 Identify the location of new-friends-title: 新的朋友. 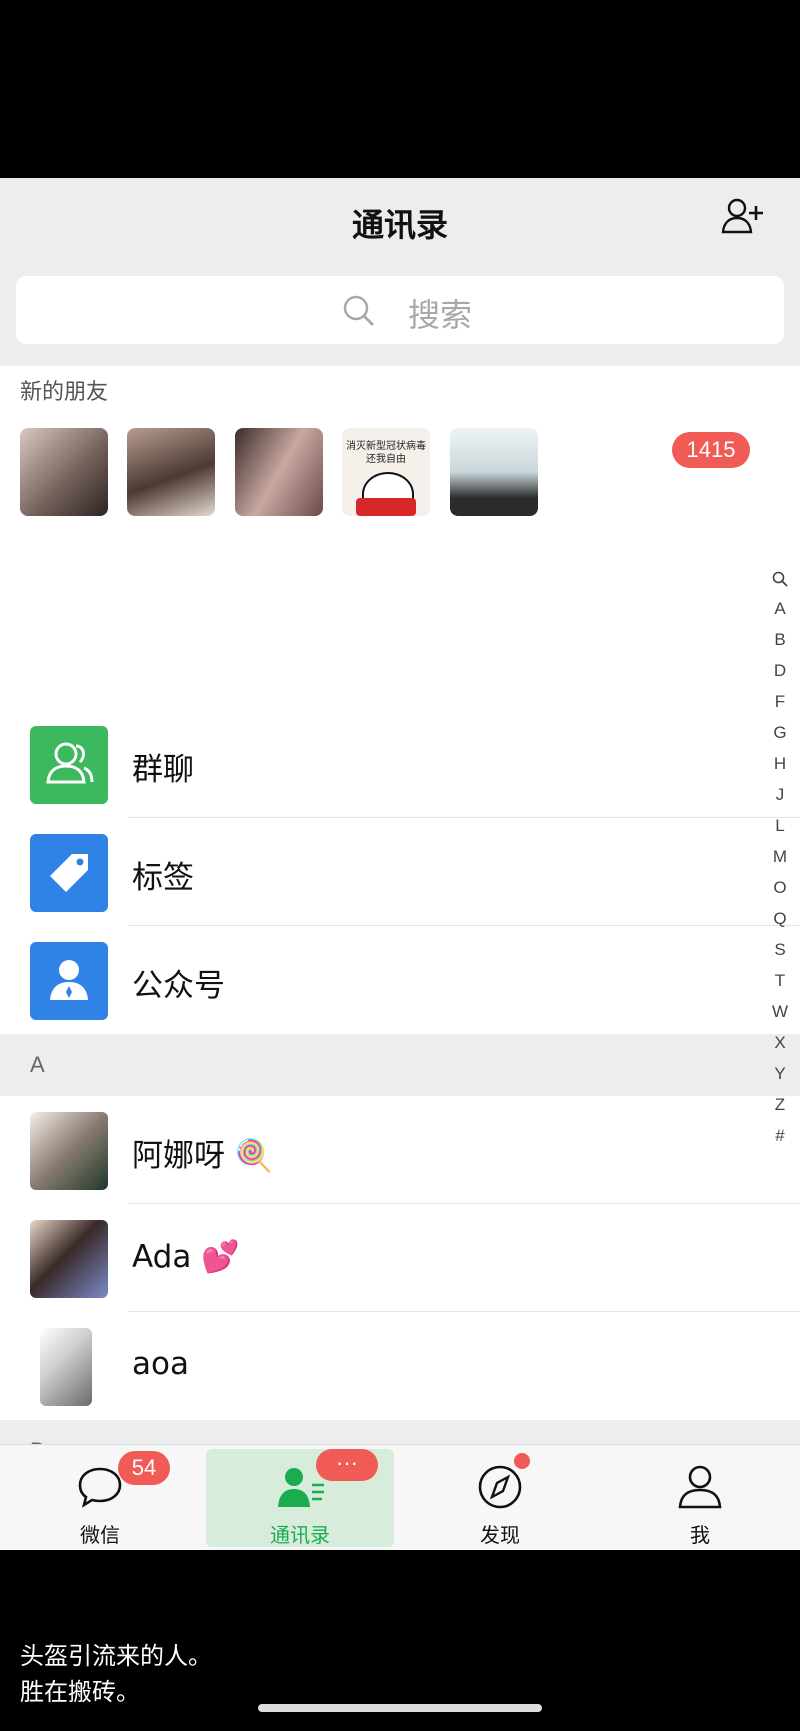
(64, 392).